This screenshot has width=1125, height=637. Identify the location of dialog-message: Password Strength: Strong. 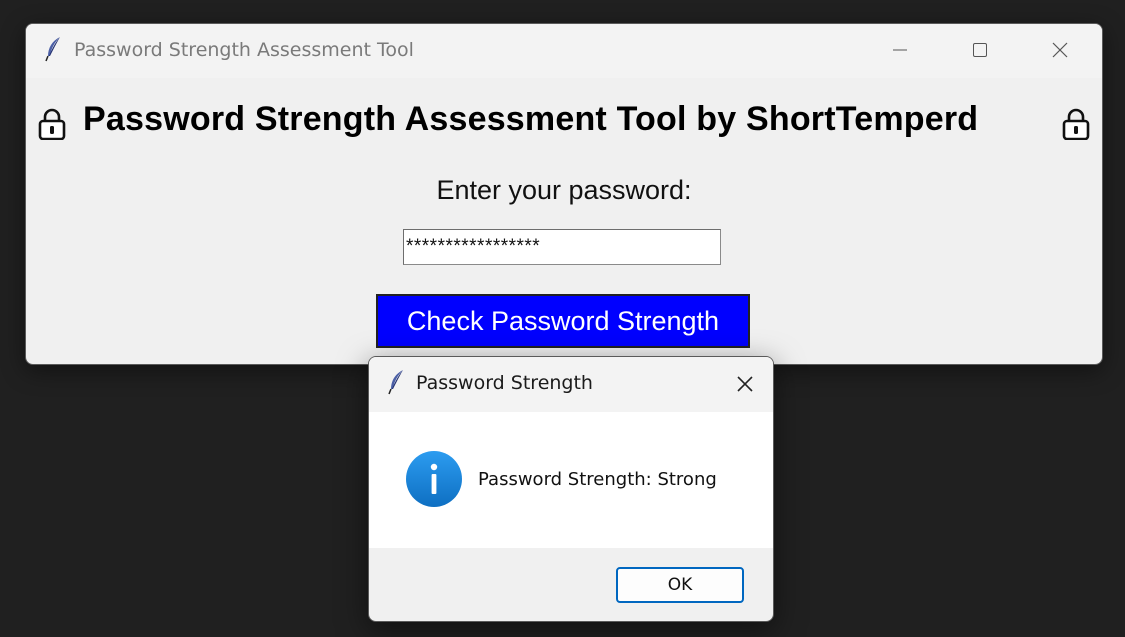
(597, 479).